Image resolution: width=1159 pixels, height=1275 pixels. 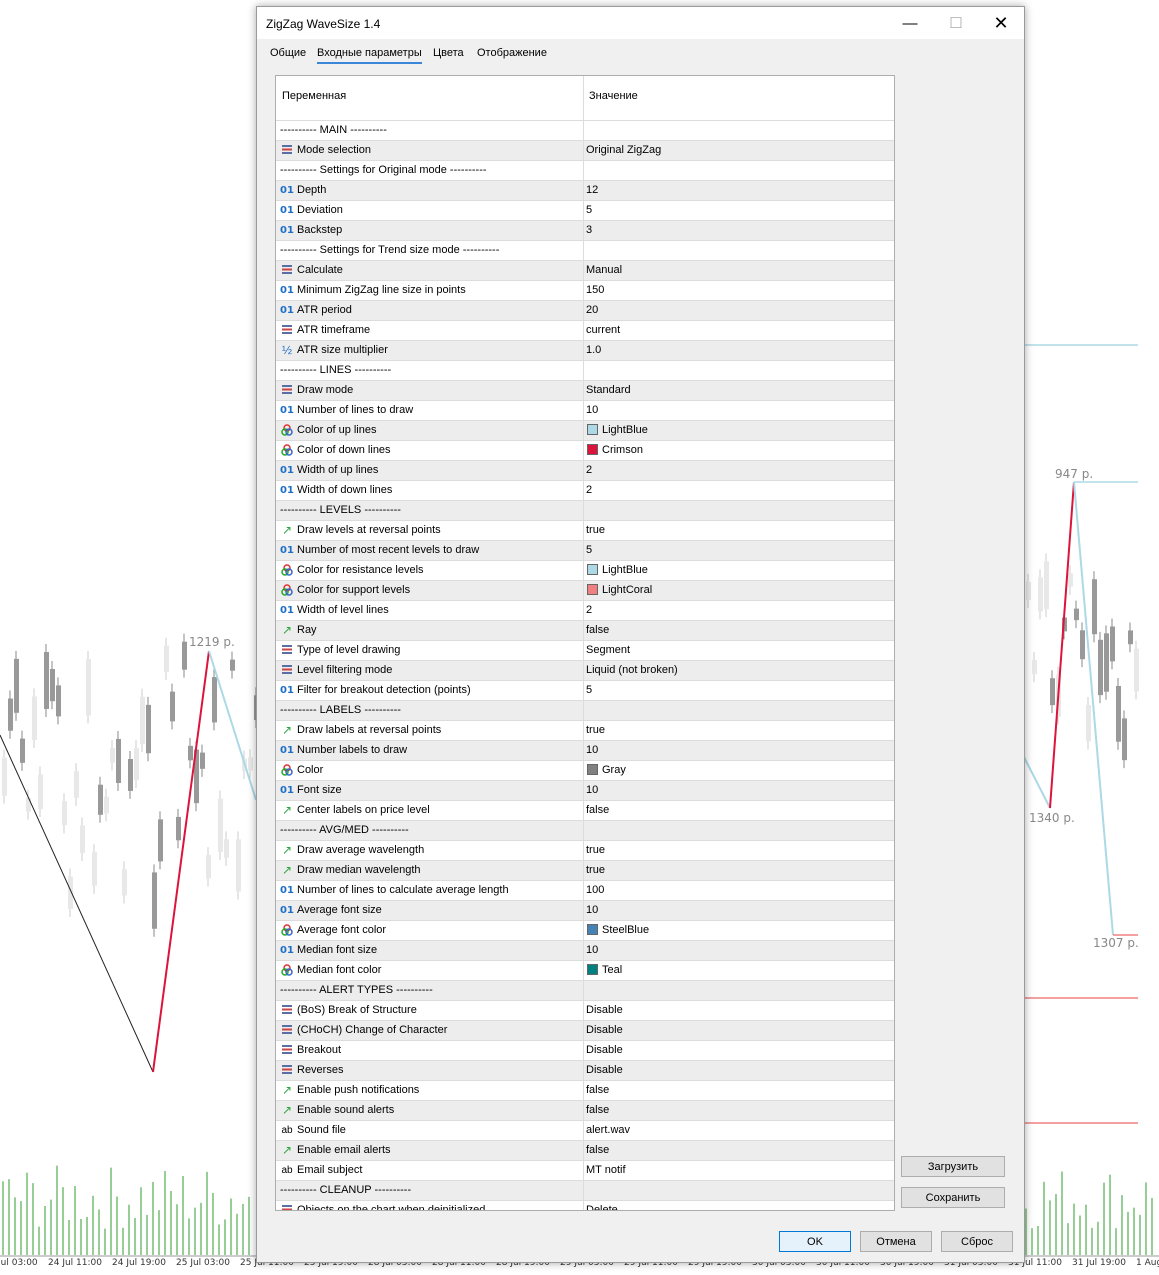 I want to click on parameter-value-cell: 100, so click(x=737, y=890).